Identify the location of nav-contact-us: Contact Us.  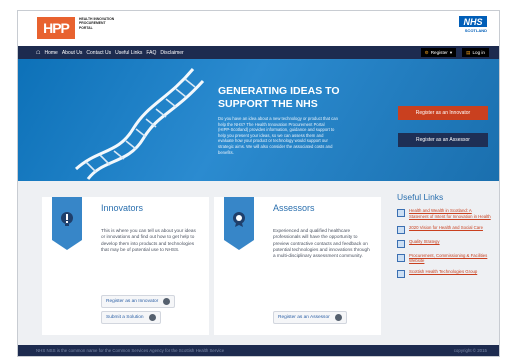
(98, 53).